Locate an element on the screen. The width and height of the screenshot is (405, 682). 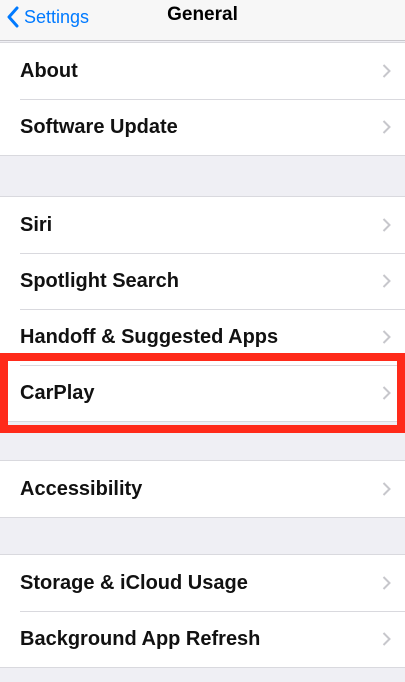
row-label: Storage & iCloud Usage is located at coordinates (134, 582).